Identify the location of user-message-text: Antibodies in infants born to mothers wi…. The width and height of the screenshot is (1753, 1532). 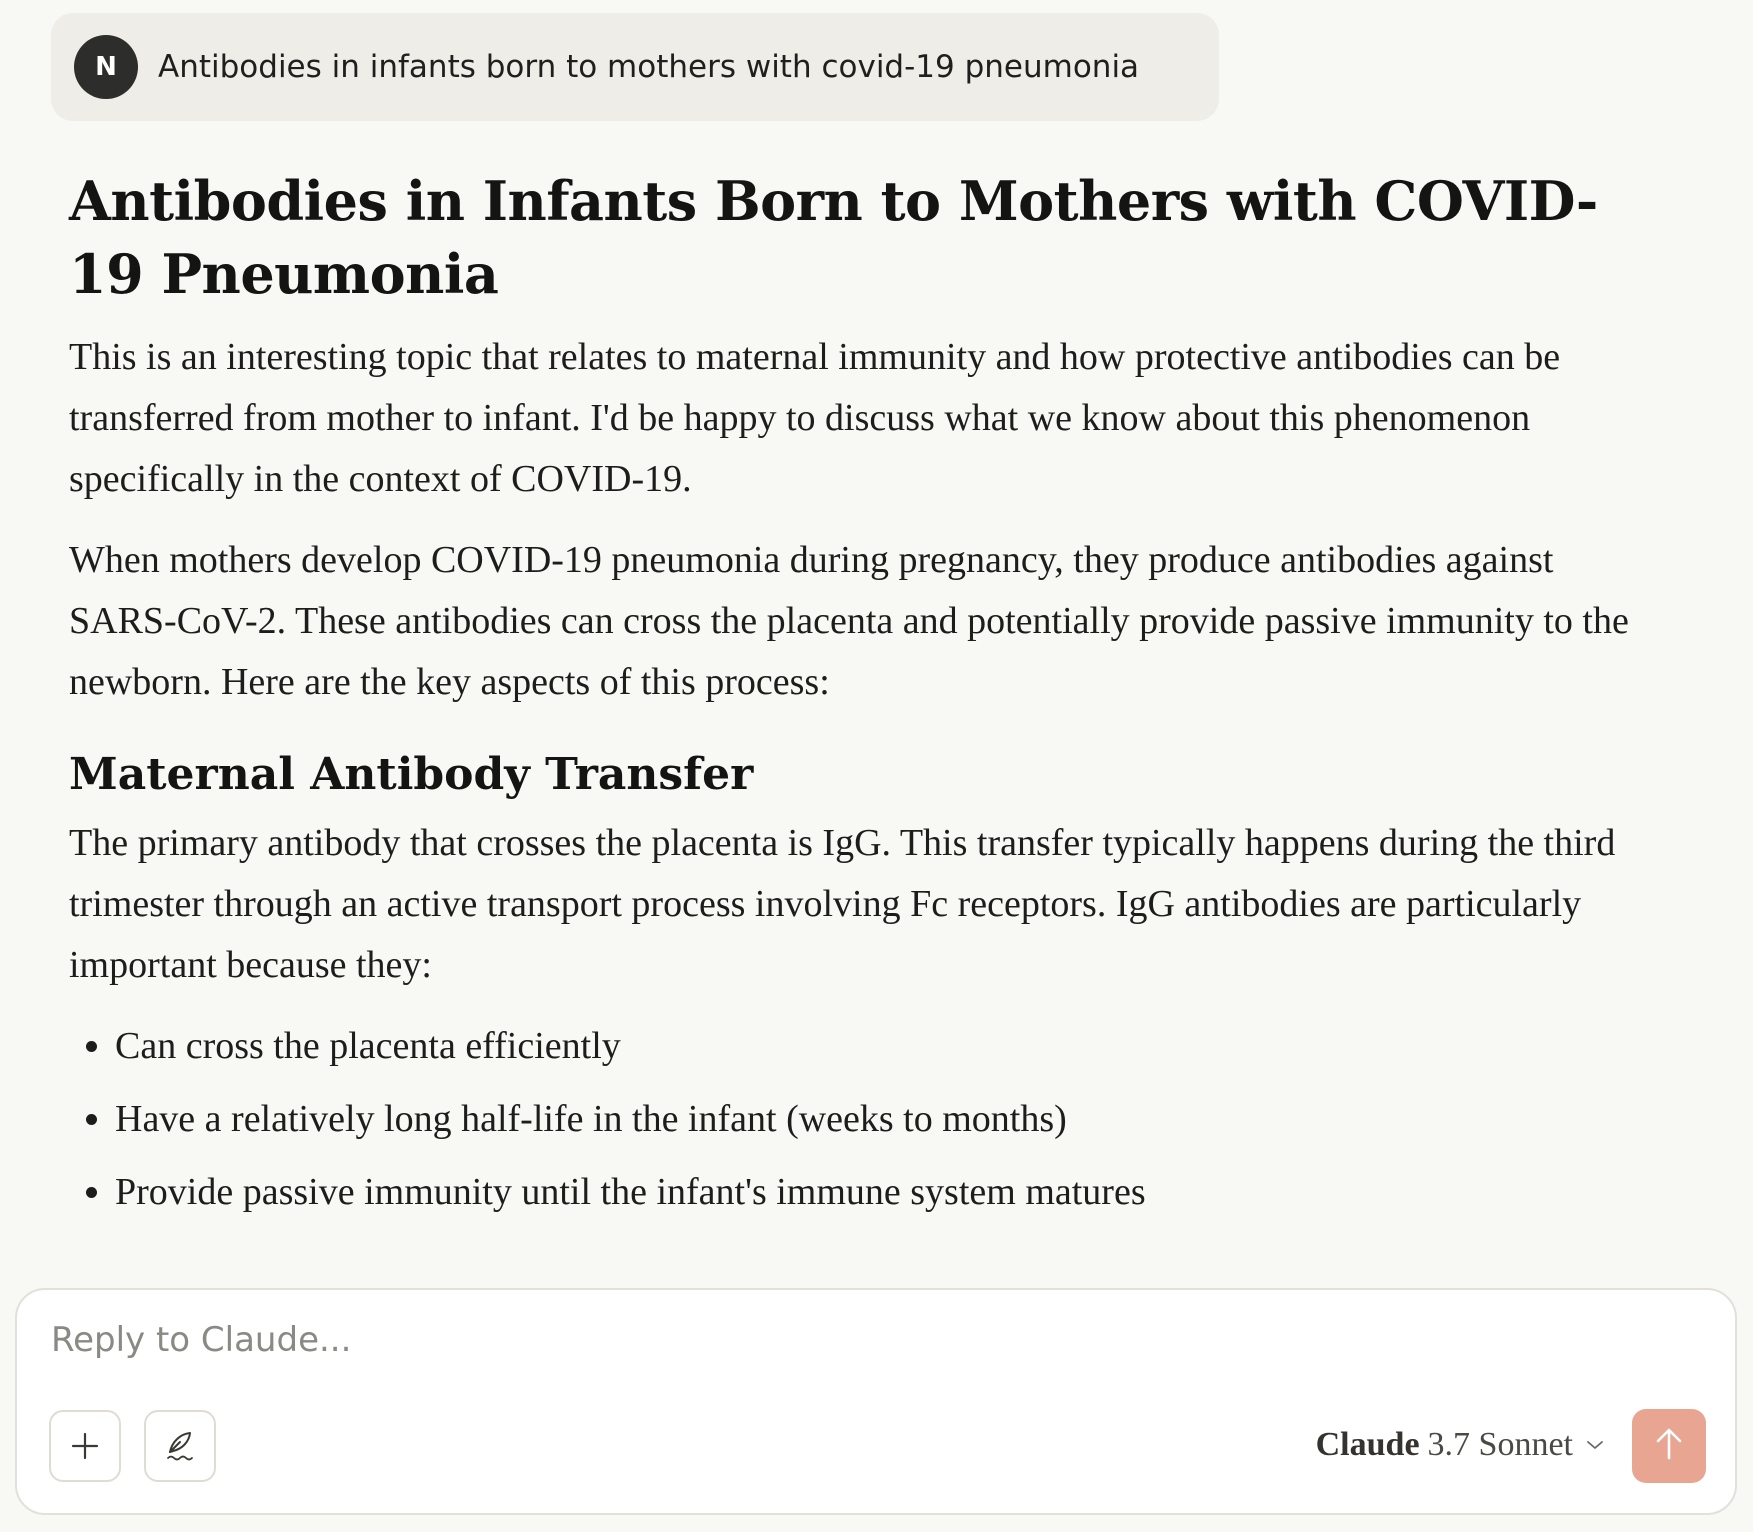
(649, 67).